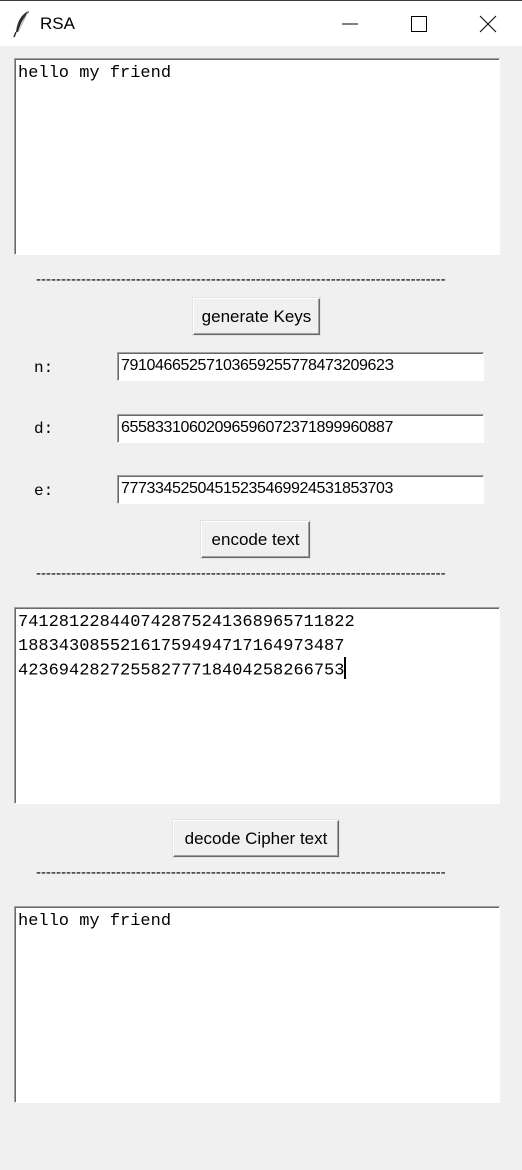  I want to click on maximize-icon, so click(419, 24).